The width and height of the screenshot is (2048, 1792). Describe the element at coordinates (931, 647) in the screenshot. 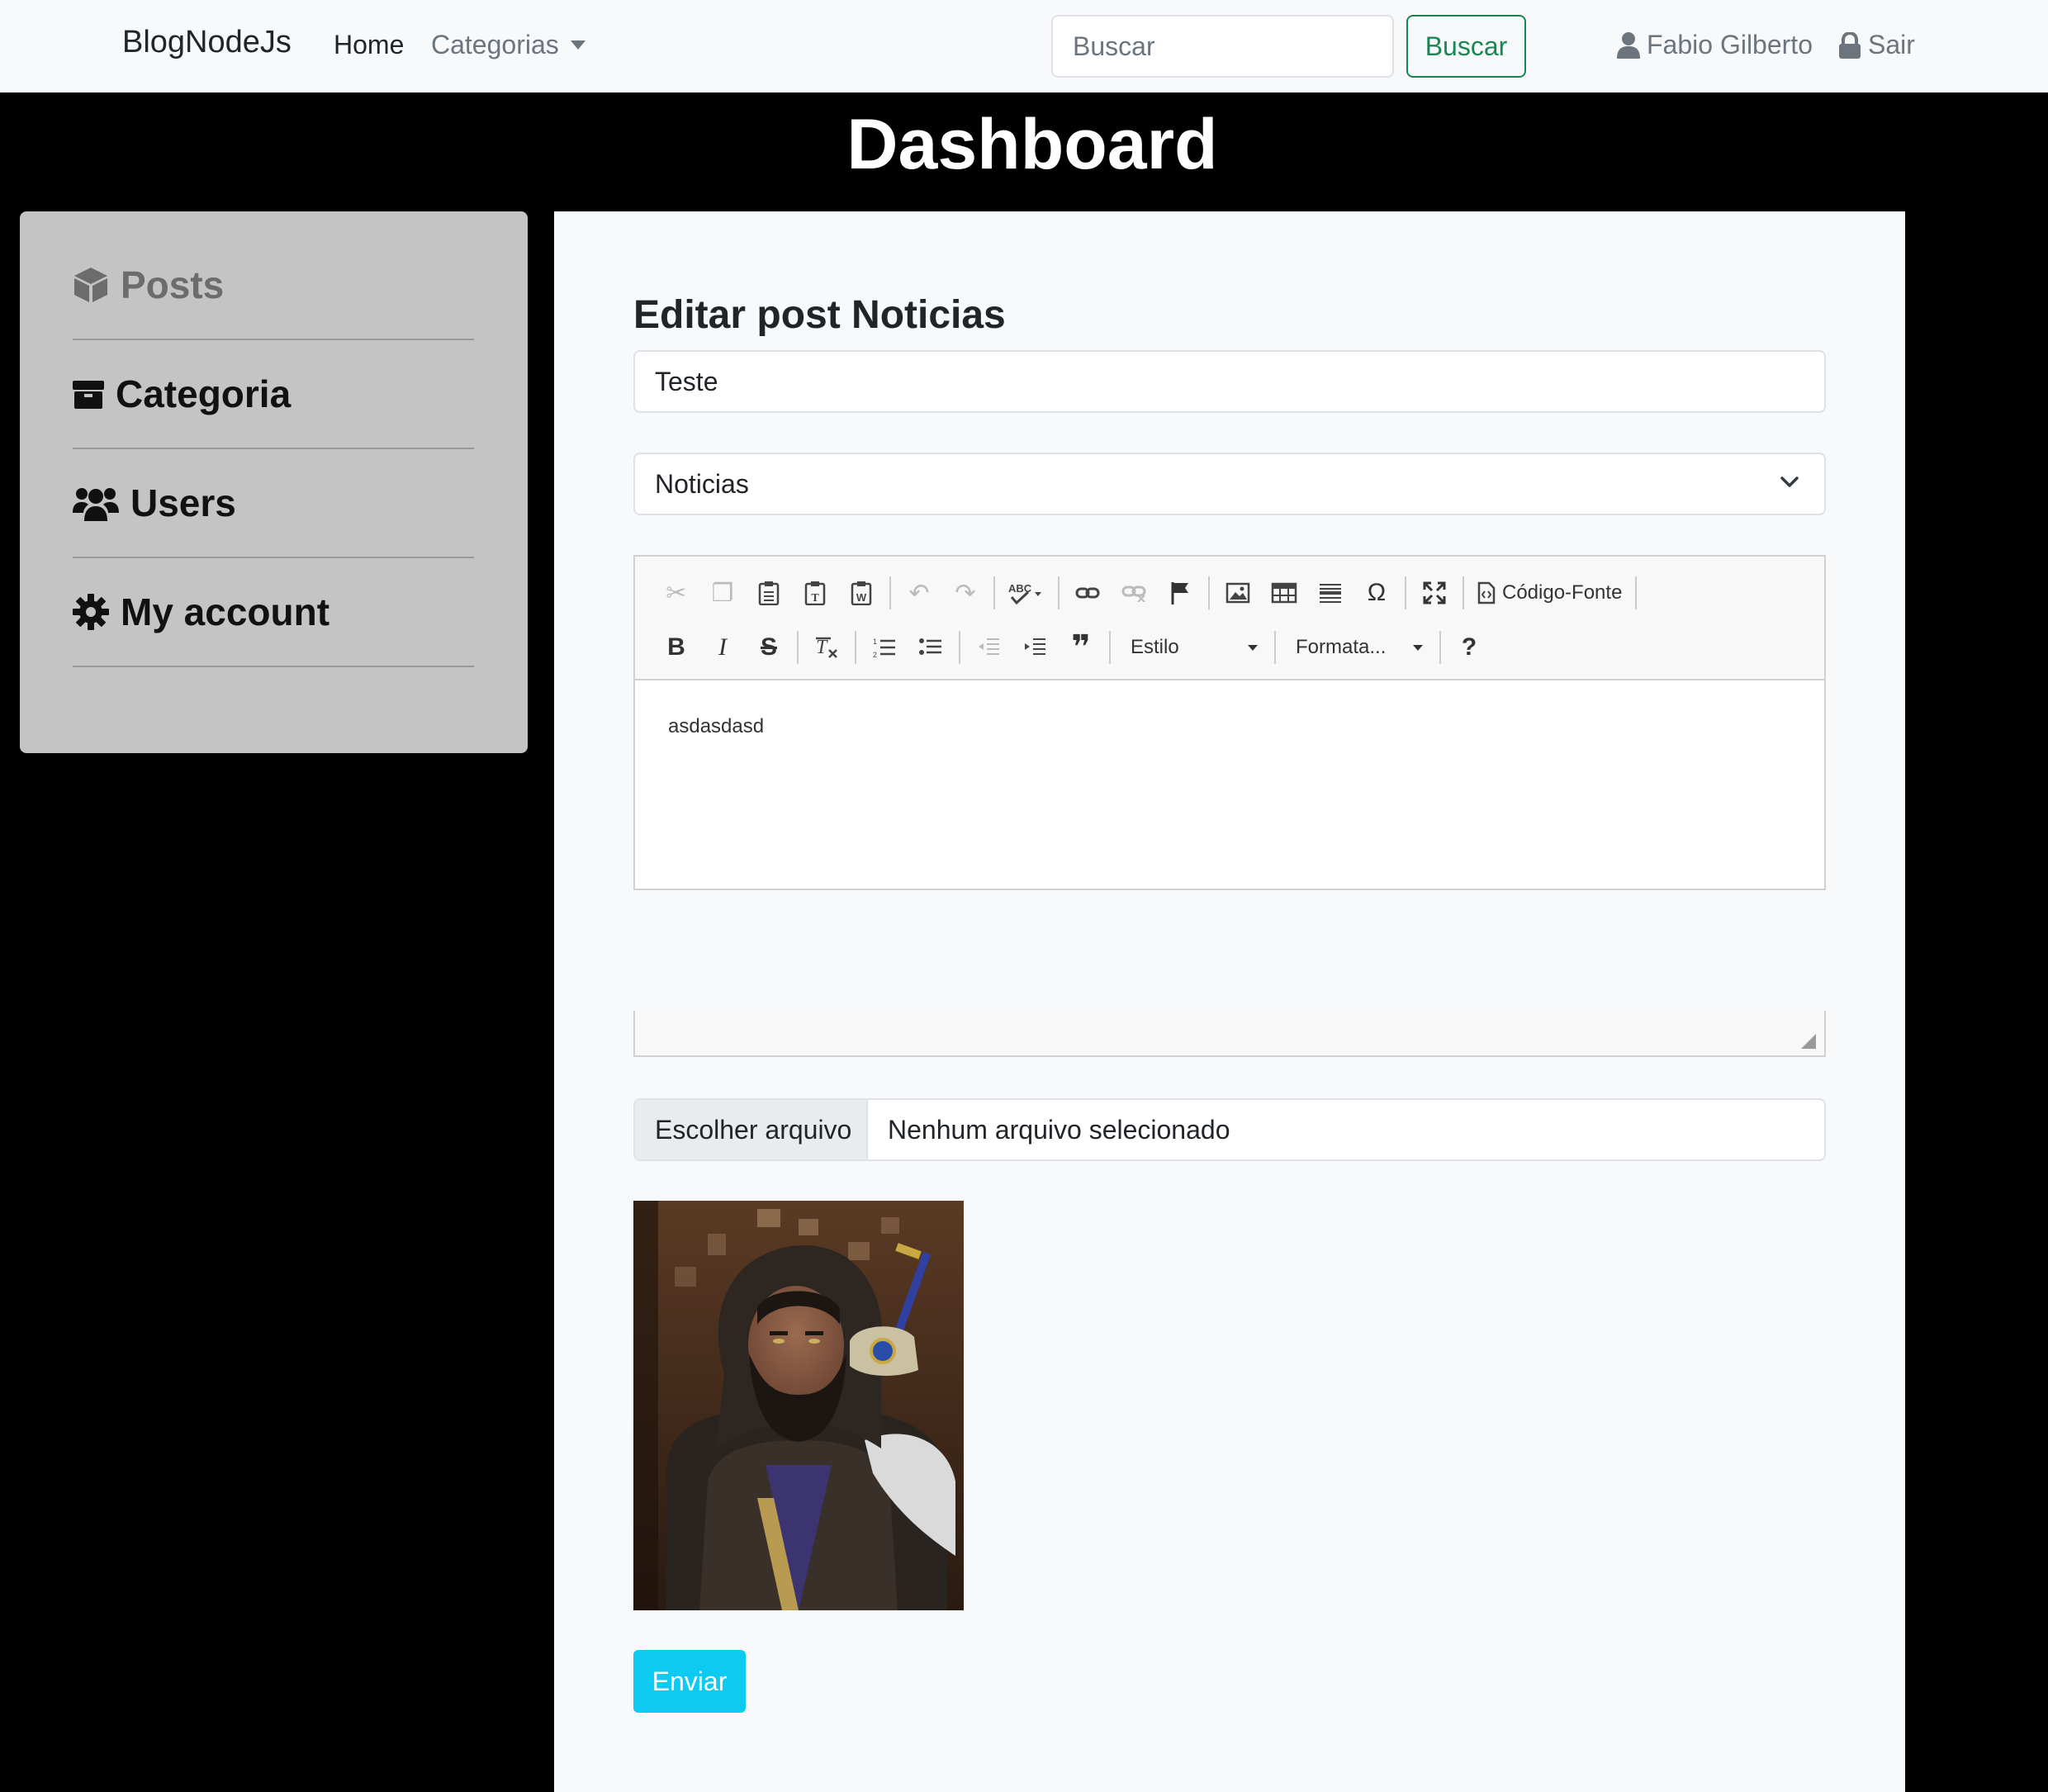

I see `bullet-list-icon` at that location.